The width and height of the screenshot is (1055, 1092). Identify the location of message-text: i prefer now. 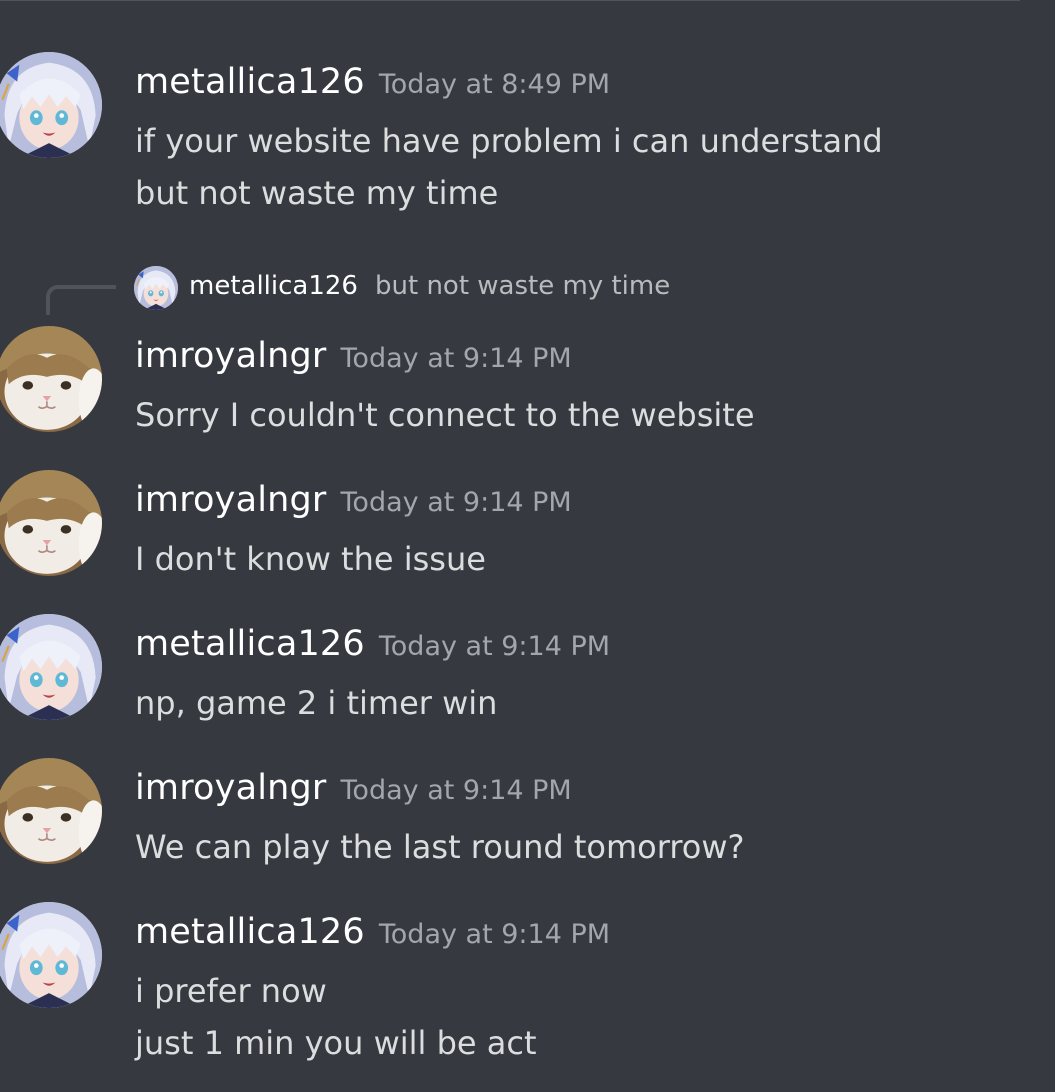
(231, 991).